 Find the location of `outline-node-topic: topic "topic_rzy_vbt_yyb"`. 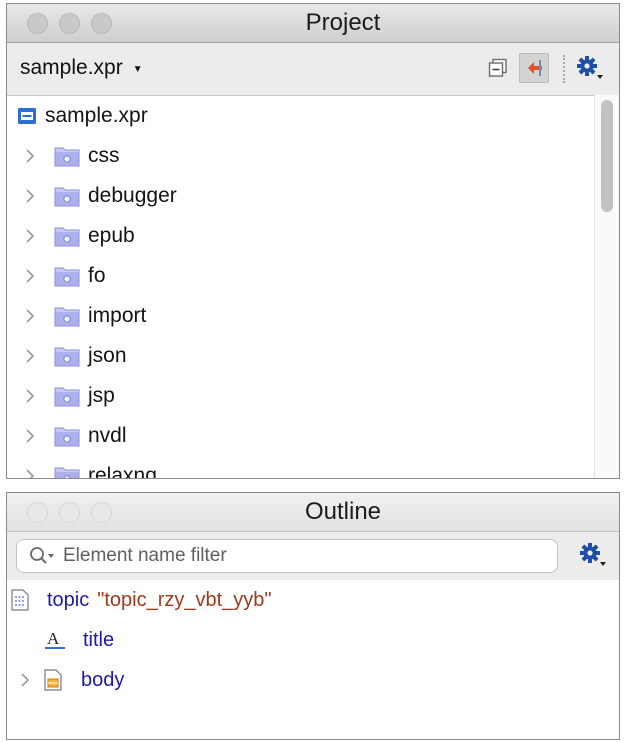

outline-node-topic: topic "topic_rzy_vbt_yyb" is located at coordinates (313, 600).